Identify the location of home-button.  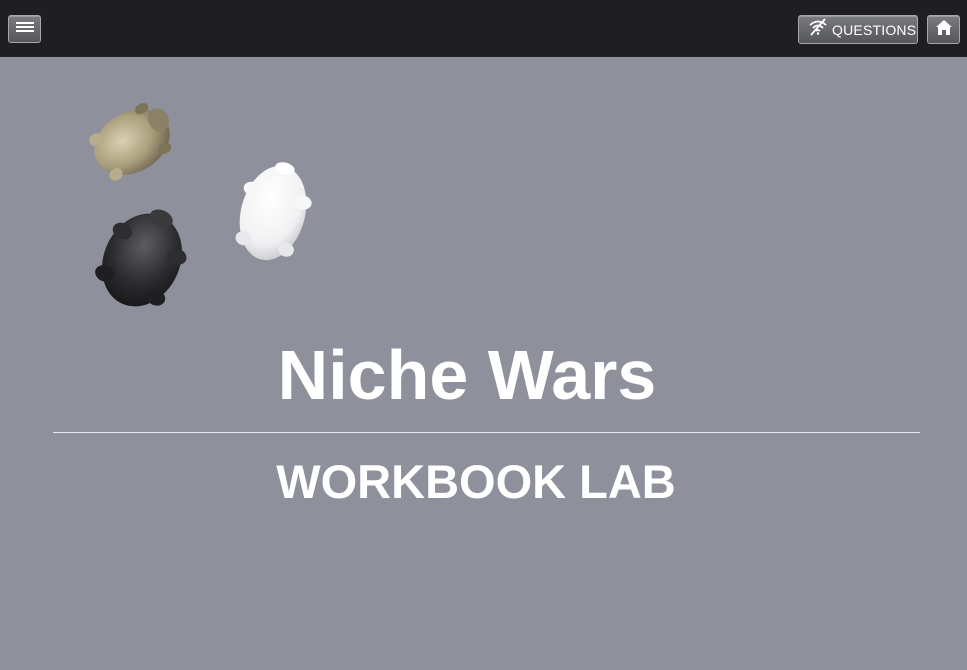
(943, 29).